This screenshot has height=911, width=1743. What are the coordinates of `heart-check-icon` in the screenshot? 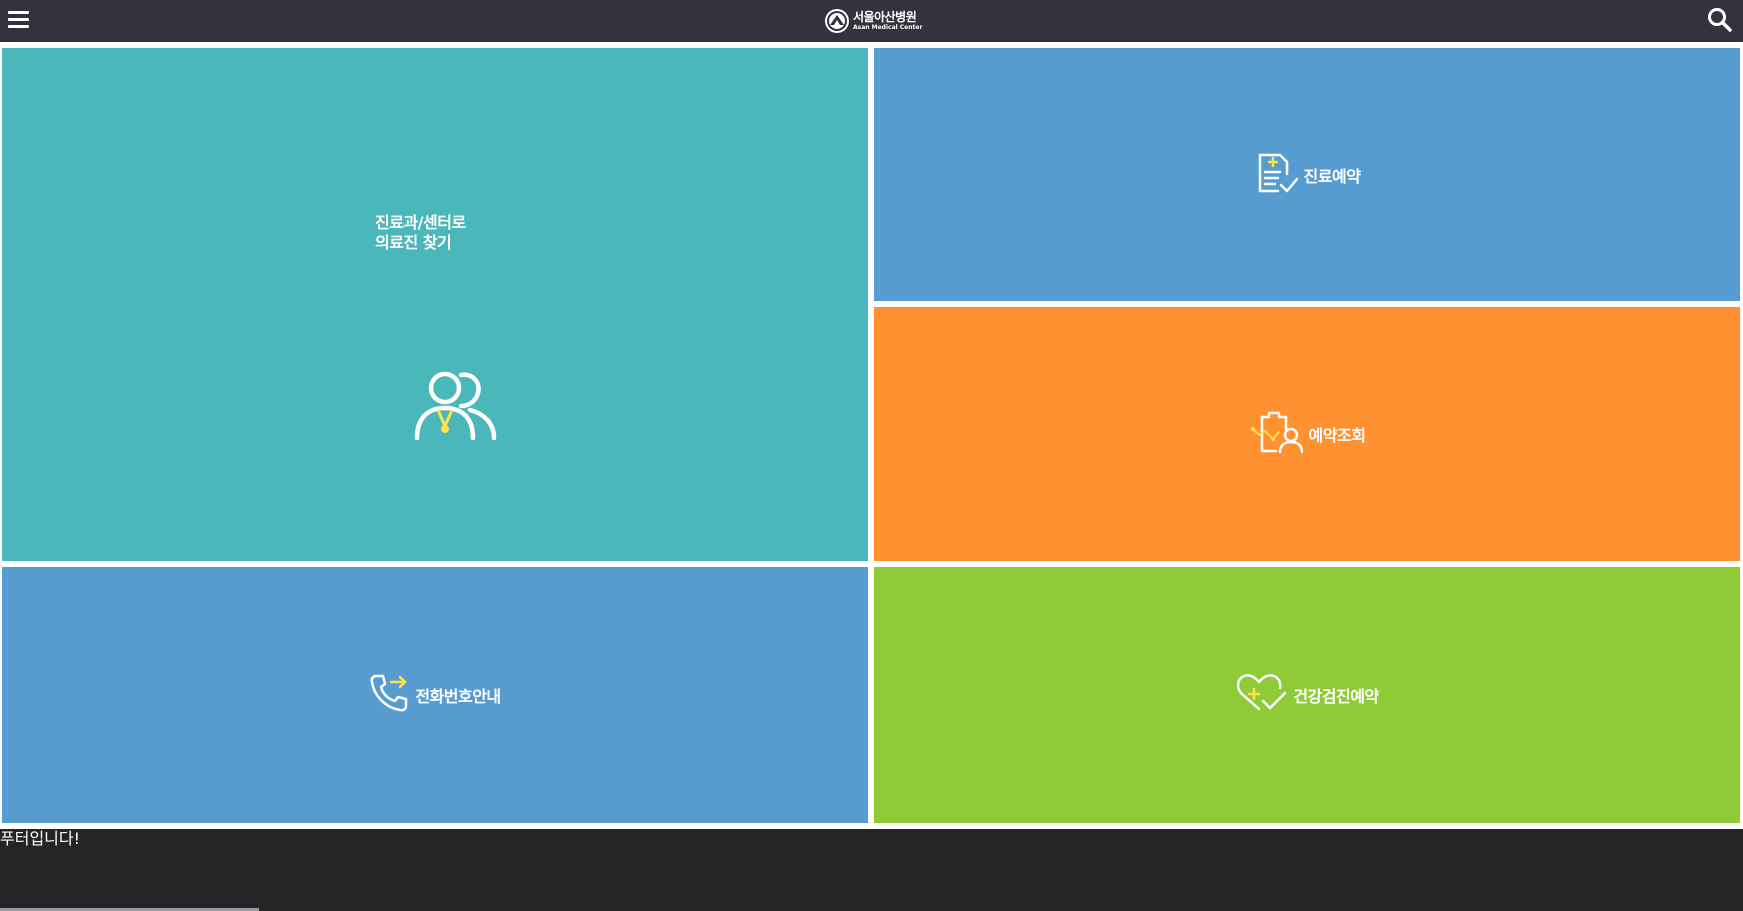 It's located at (1261, 695).